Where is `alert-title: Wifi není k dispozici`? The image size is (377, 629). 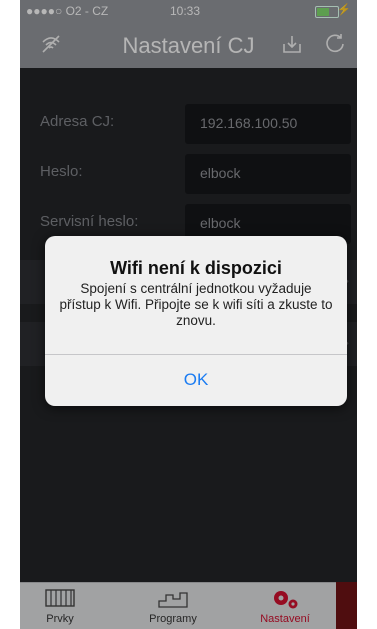
alert-title: Wifi není k dispozici is located at coordinates (196, 268).